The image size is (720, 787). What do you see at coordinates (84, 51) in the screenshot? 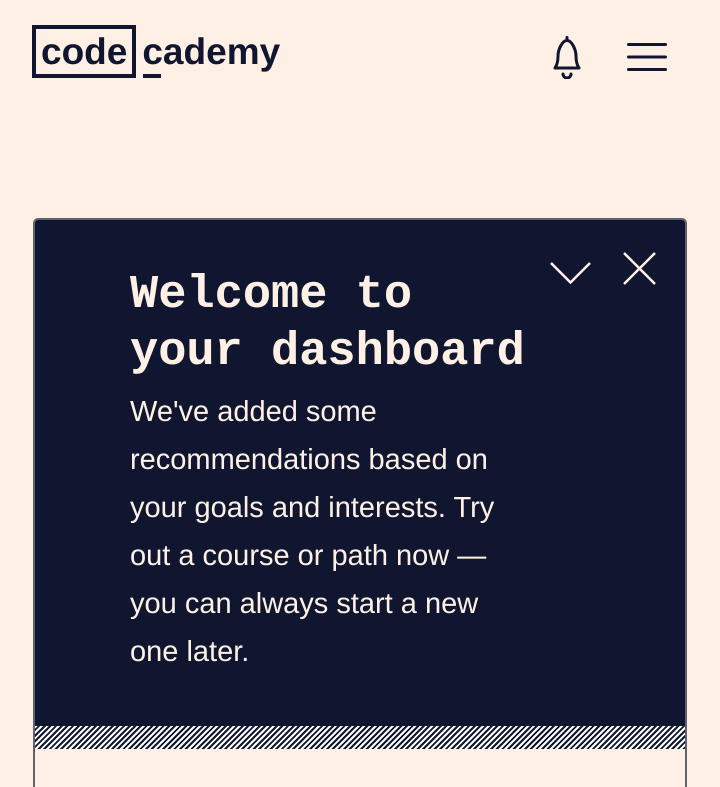
I see `logo-boxed-text: code` at bounding box center [84, 51].